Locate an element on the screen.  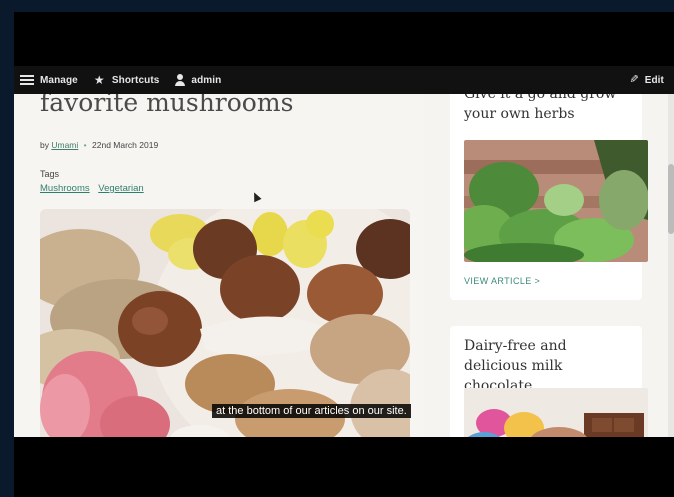
menu-icon is located at coordinates (27, 80).